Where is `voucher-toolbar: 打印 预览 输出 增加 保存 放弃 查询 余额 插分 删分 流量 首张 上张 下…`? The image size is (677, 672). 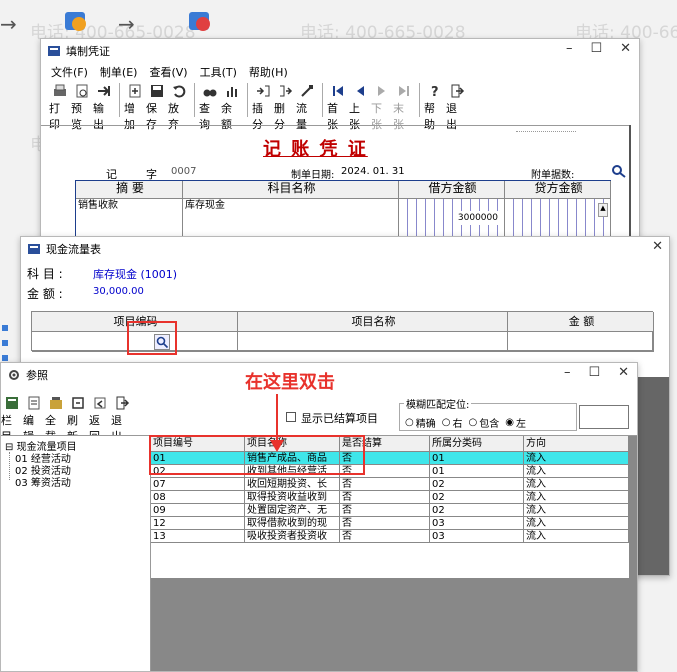 voucher-toolbar: 打印 预览 输出 增加 保存 放弃 查询 余额 插分 删分 流量 首张 上张 下… is located at coordinates (340, 106).